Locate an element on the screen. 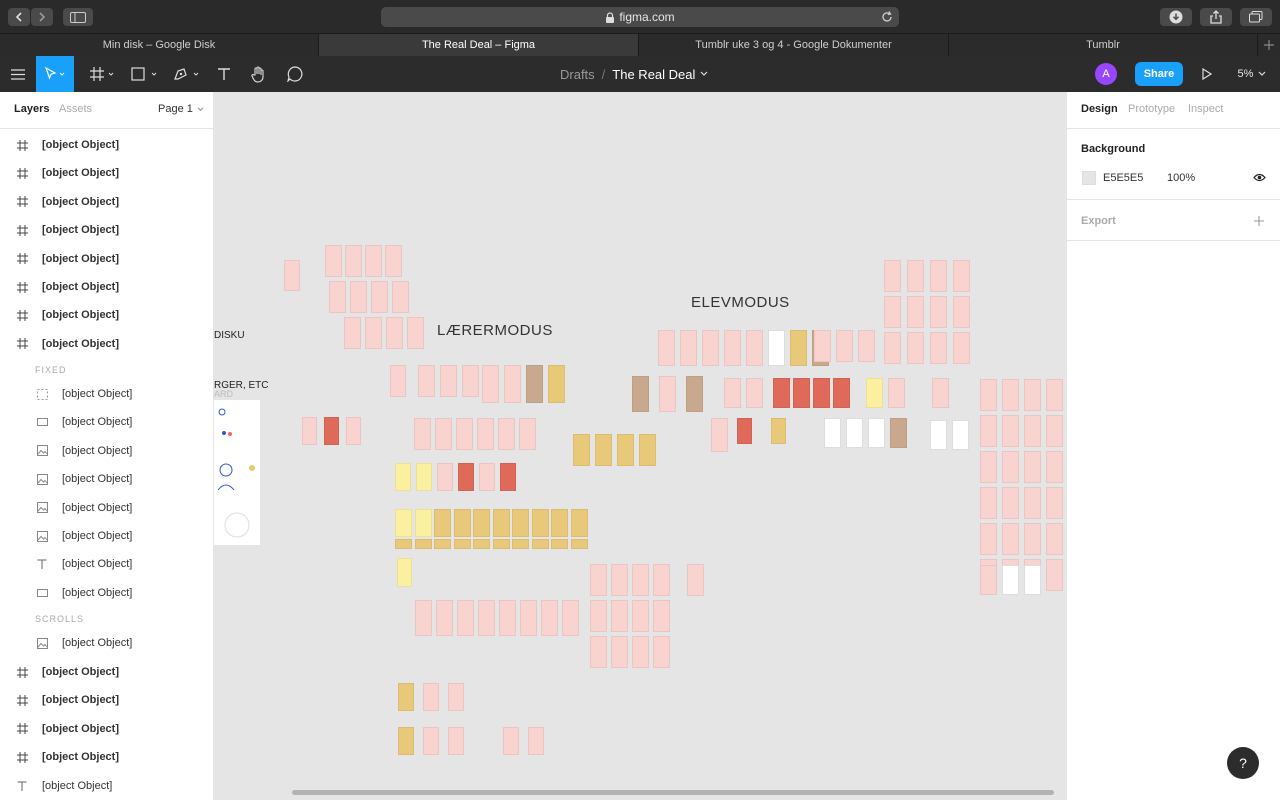  tab-inspect: Inspect is located at coordinates (1205, 109).